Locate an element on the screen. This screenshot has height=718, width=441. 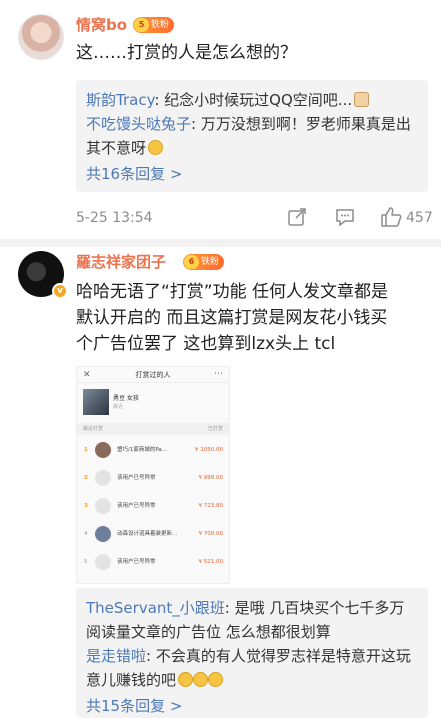
more-icon: ⋯ is located at coordinates (218, 374).